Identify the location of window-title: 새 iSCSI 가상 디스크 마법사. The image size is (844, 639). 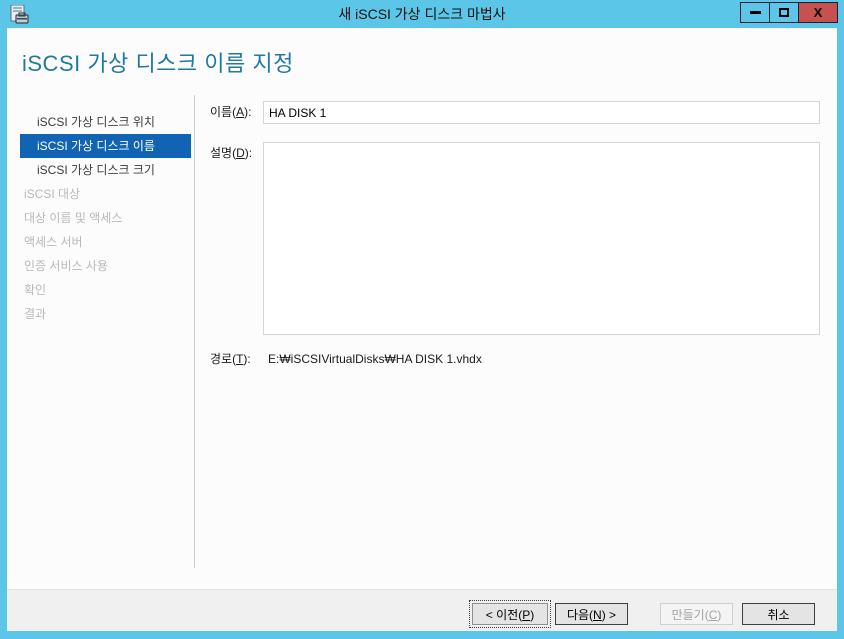
(422, 14).